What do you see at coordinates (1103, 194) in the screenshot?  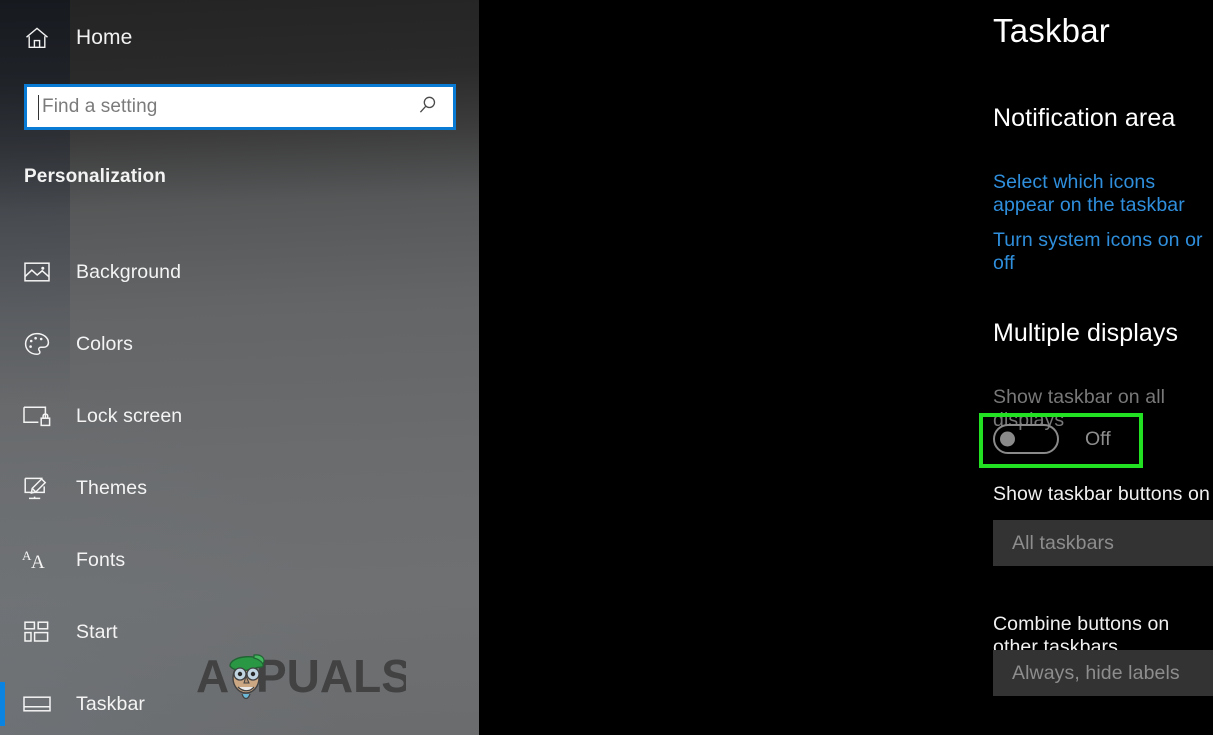 I see `link-select-icons-taskbar: Select which icons appear on the taskbar` at bounding box center [1103, 194].